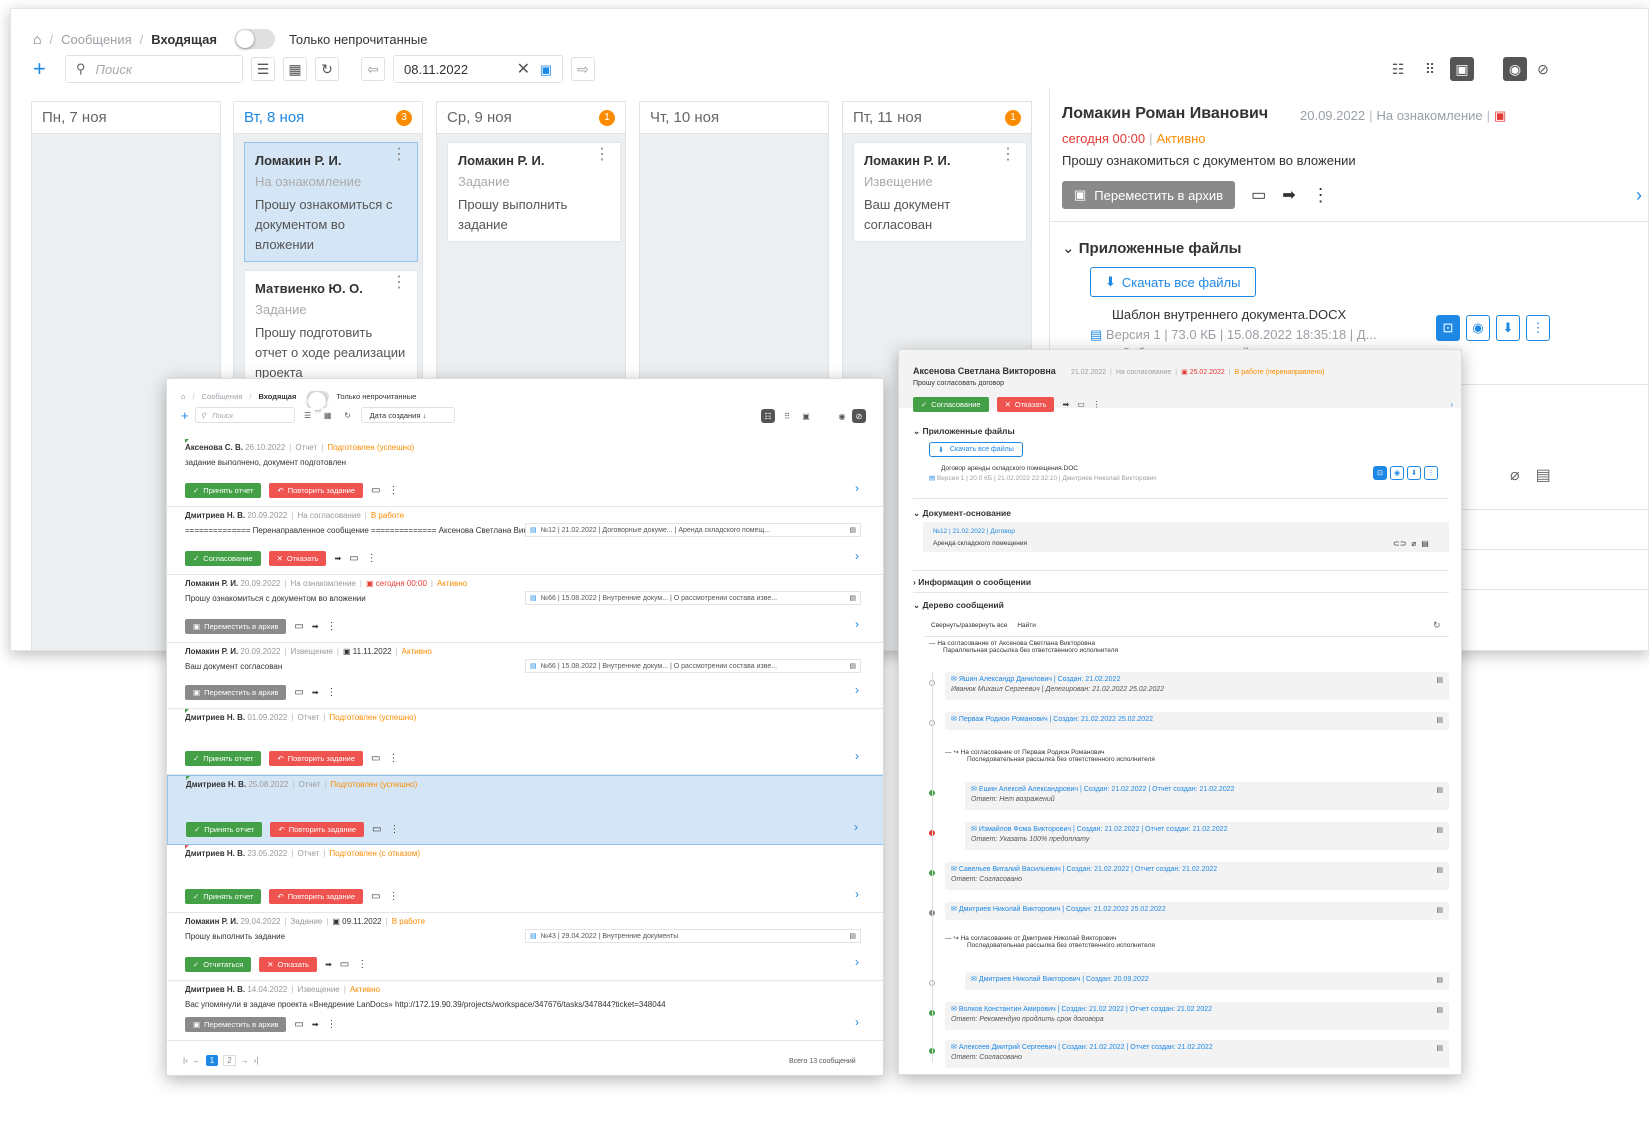 This screenshot has width=1649, height=1134. I want to click on eye-off-icon: ⊘, so click(1543, 69).